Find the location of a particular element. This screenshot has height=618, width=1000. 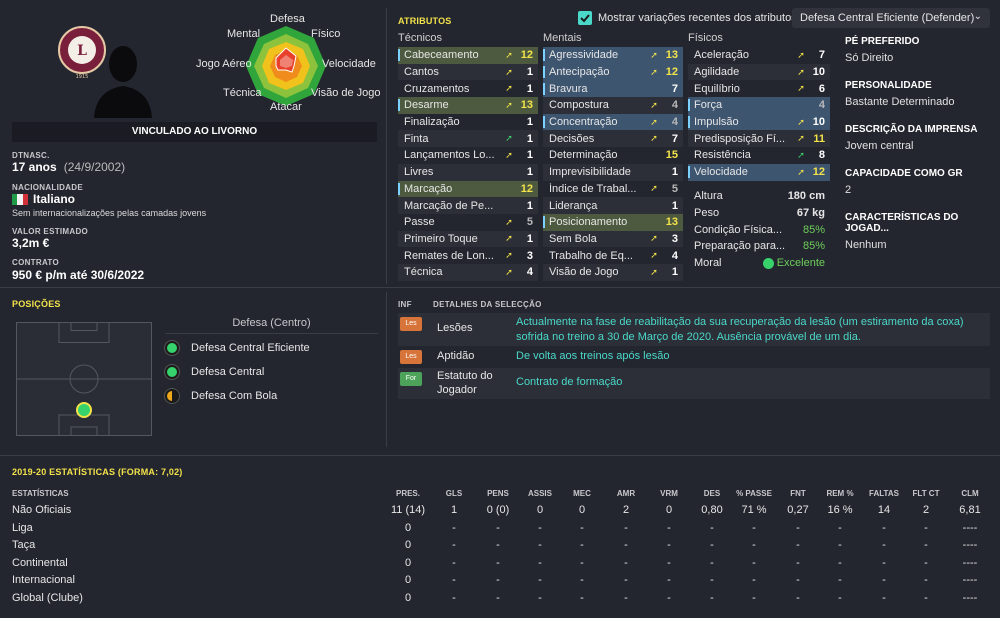

stats-column-header: % PASSE is located at coordinates (754, 493).